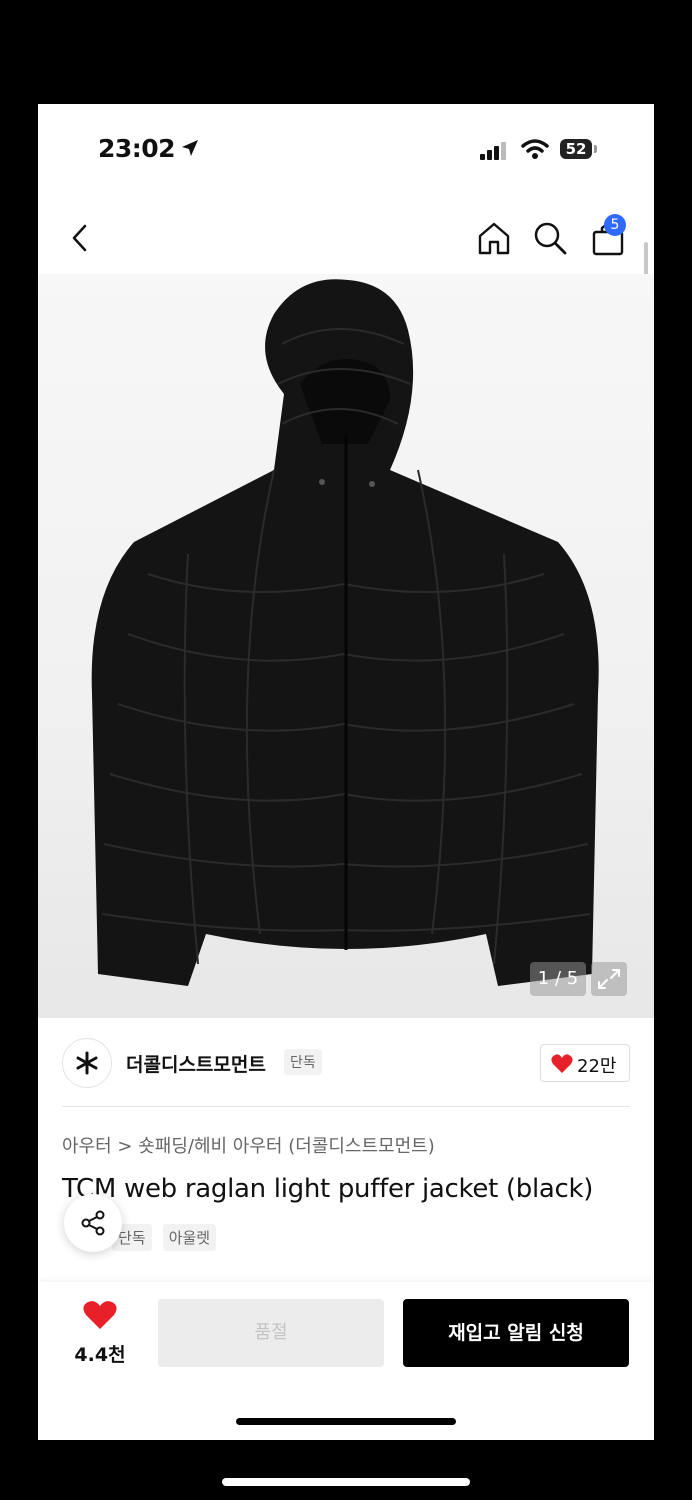  I want to click on star-logo-icon, so click(87, 1063).